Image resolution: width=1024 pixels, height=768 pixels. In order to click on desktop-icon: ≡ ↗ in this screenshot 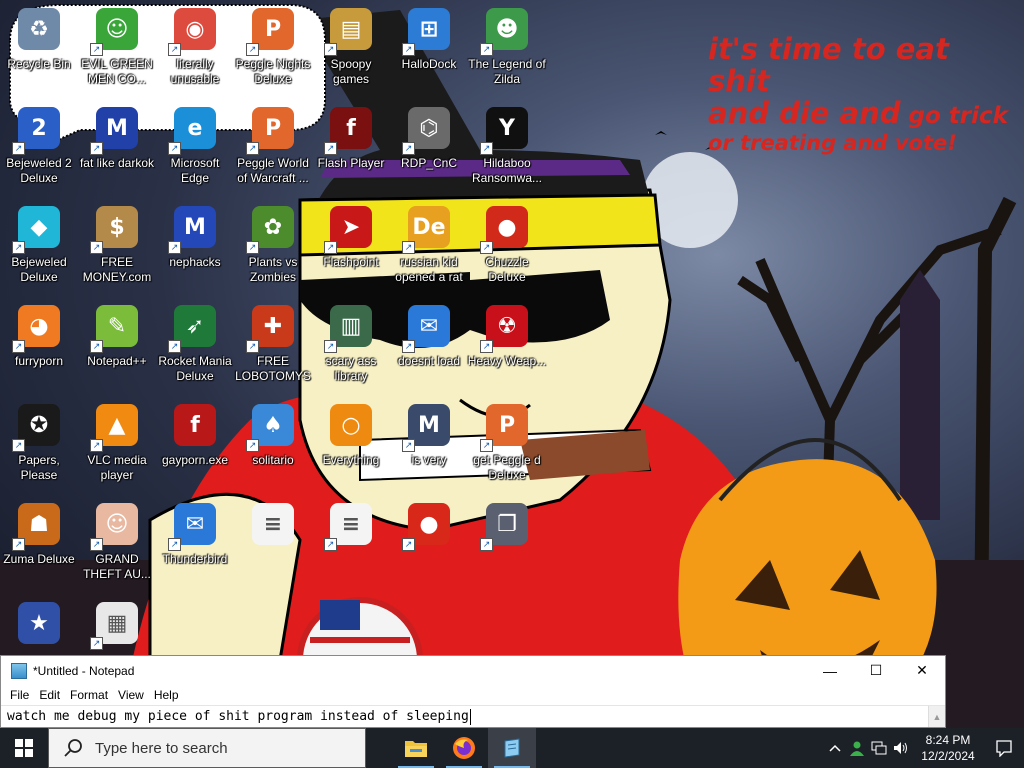, I will do `click(351, 543)`.